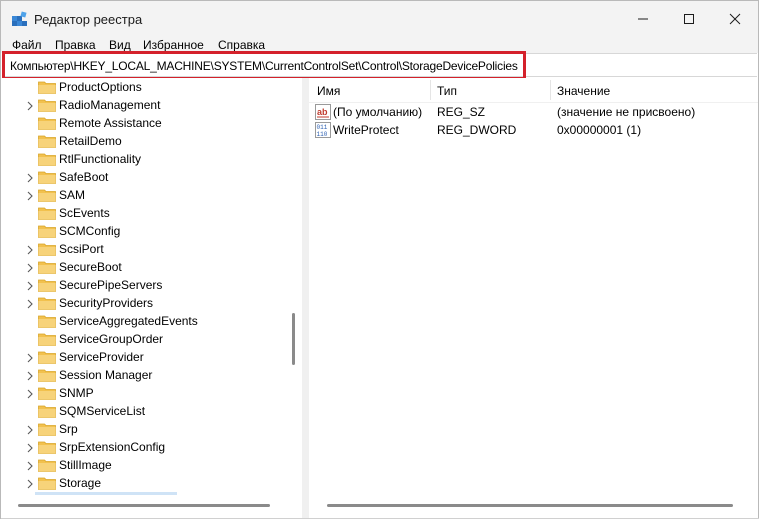 The width and height of the screenshot is (759, 519). I want to click on tree-item-label: Remote Assistance, so click(110, 123).